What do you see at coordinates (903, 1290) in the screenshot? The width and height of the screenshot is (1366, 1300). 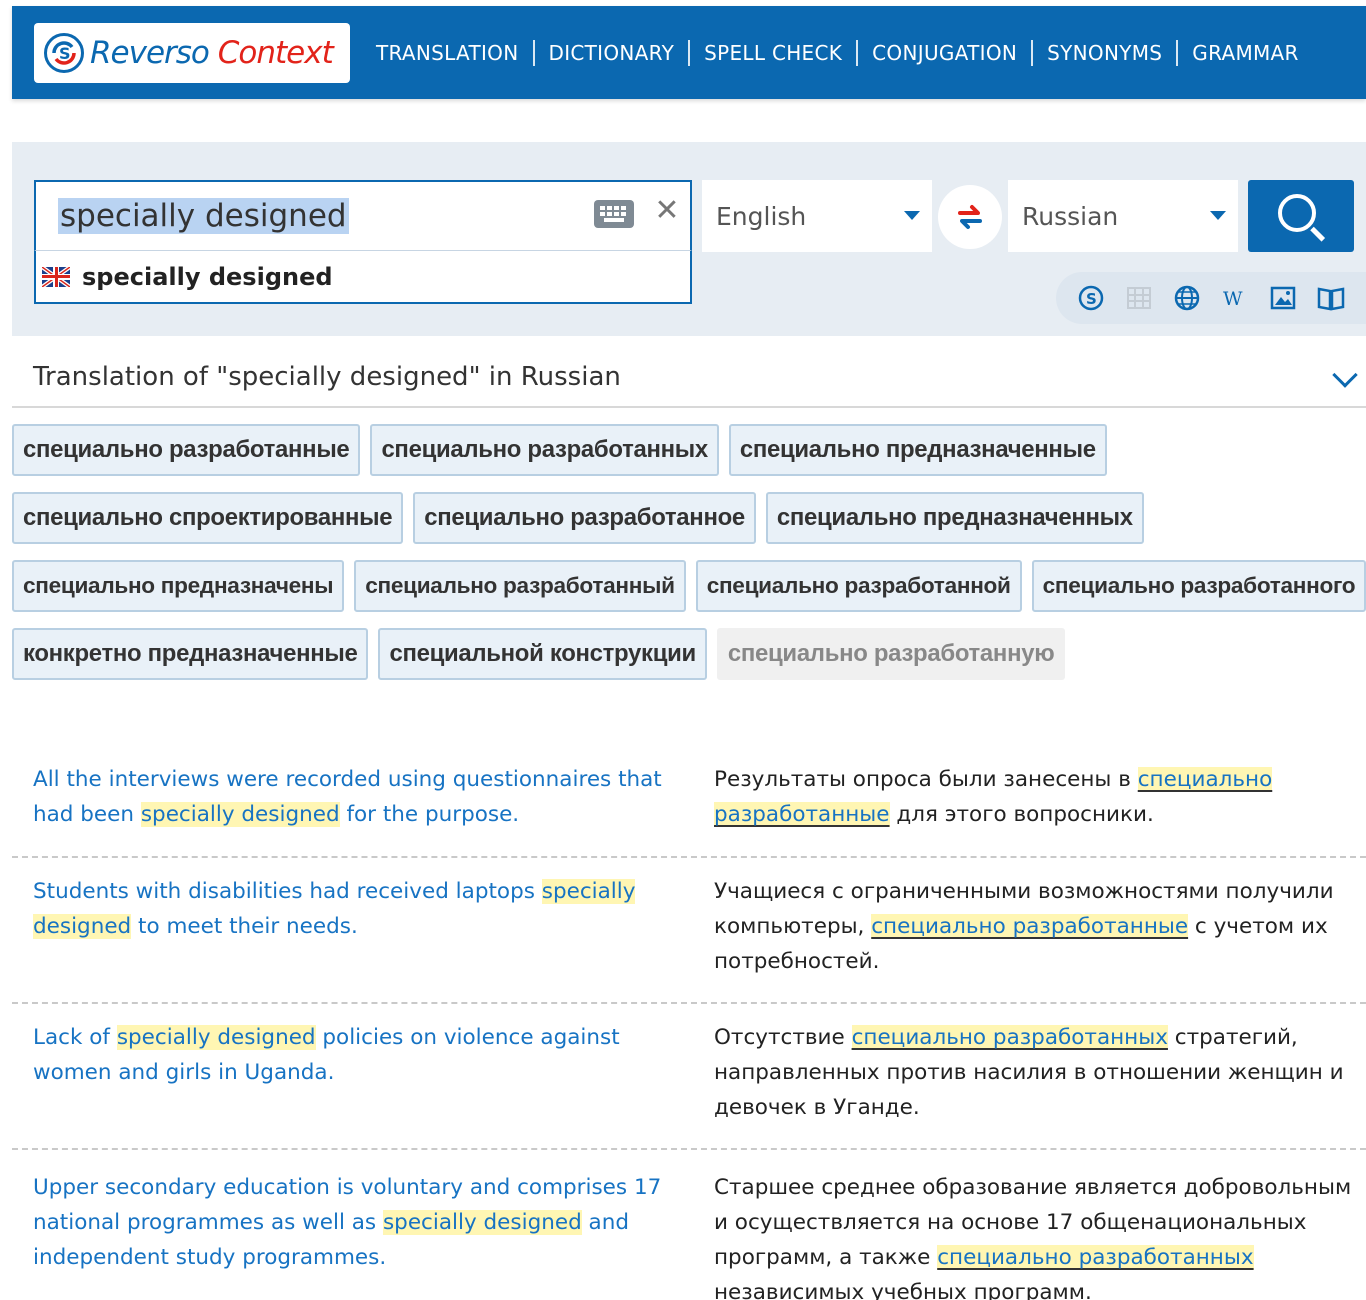 I see `example-text: независимых учебных программ.` at bounding box center [903, 1290].